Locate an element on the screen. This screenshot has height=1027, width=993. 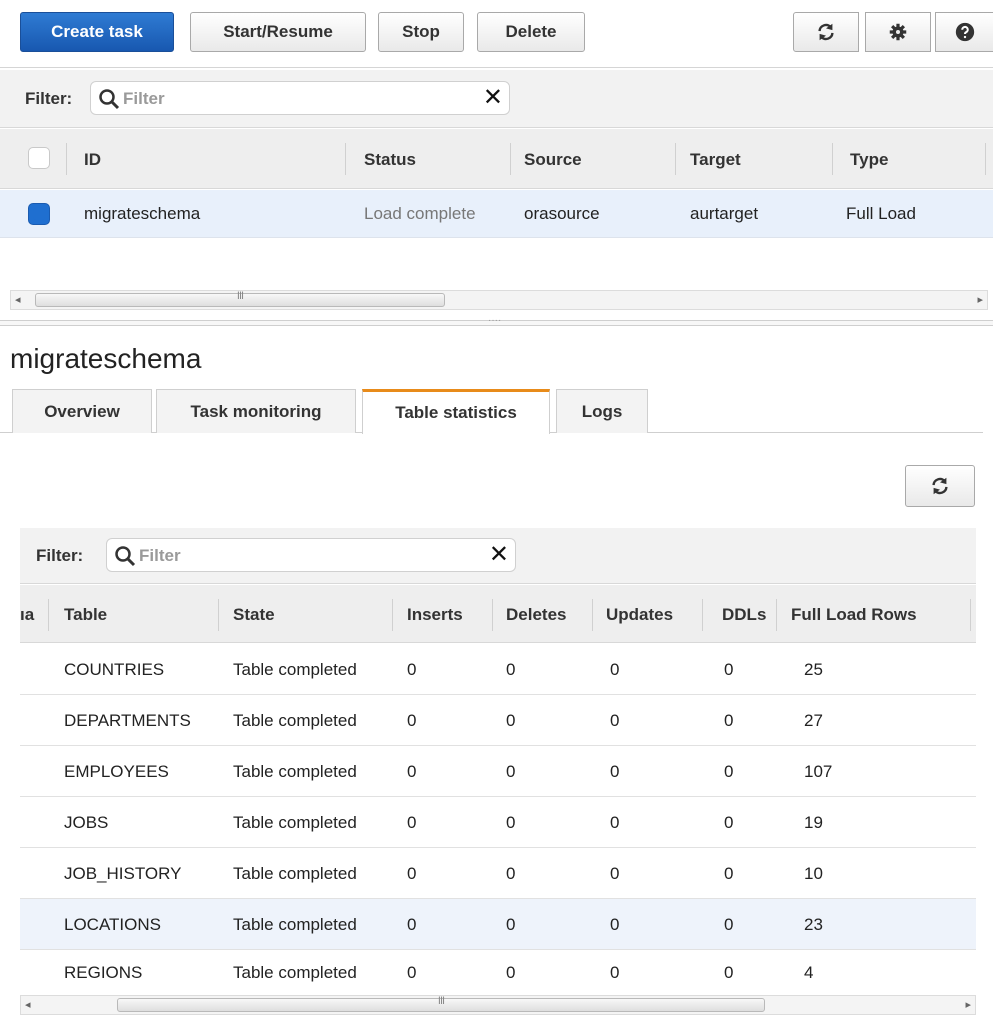
stats-refresh-button is located at coordinates (940, 486).